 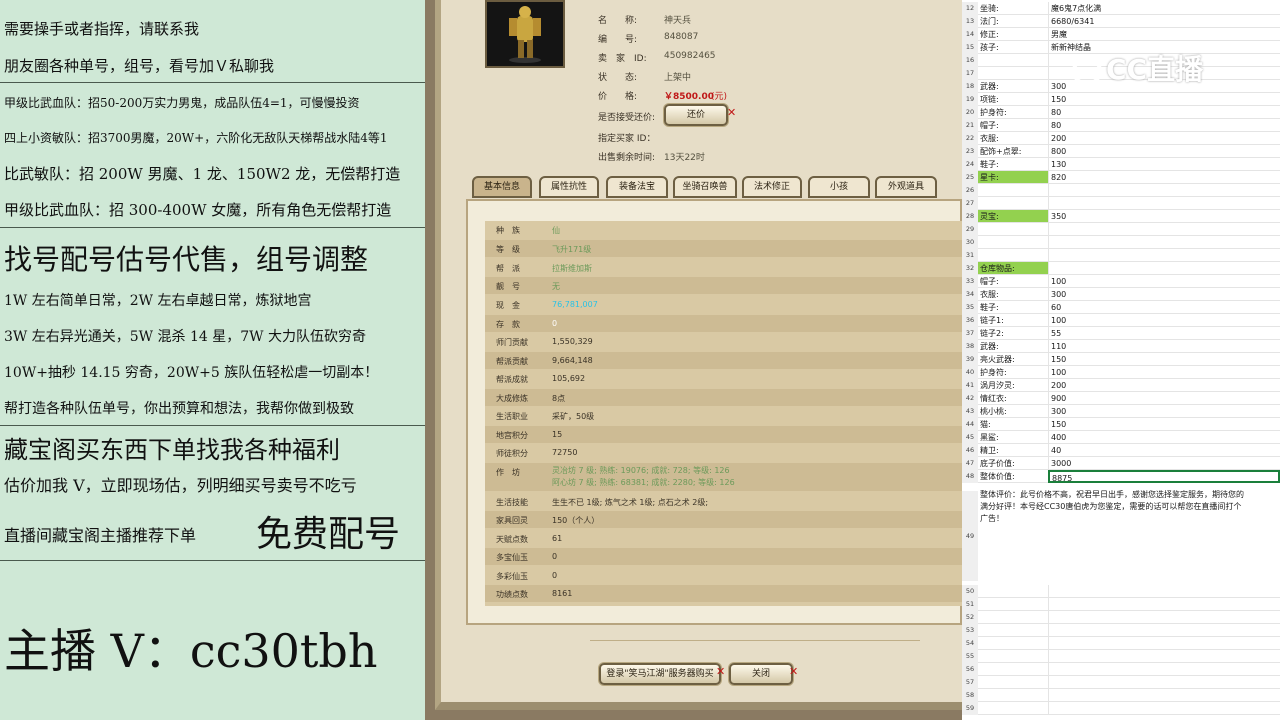 I want to click on sheet-cell: 3000, so click(x=1164, y=463).